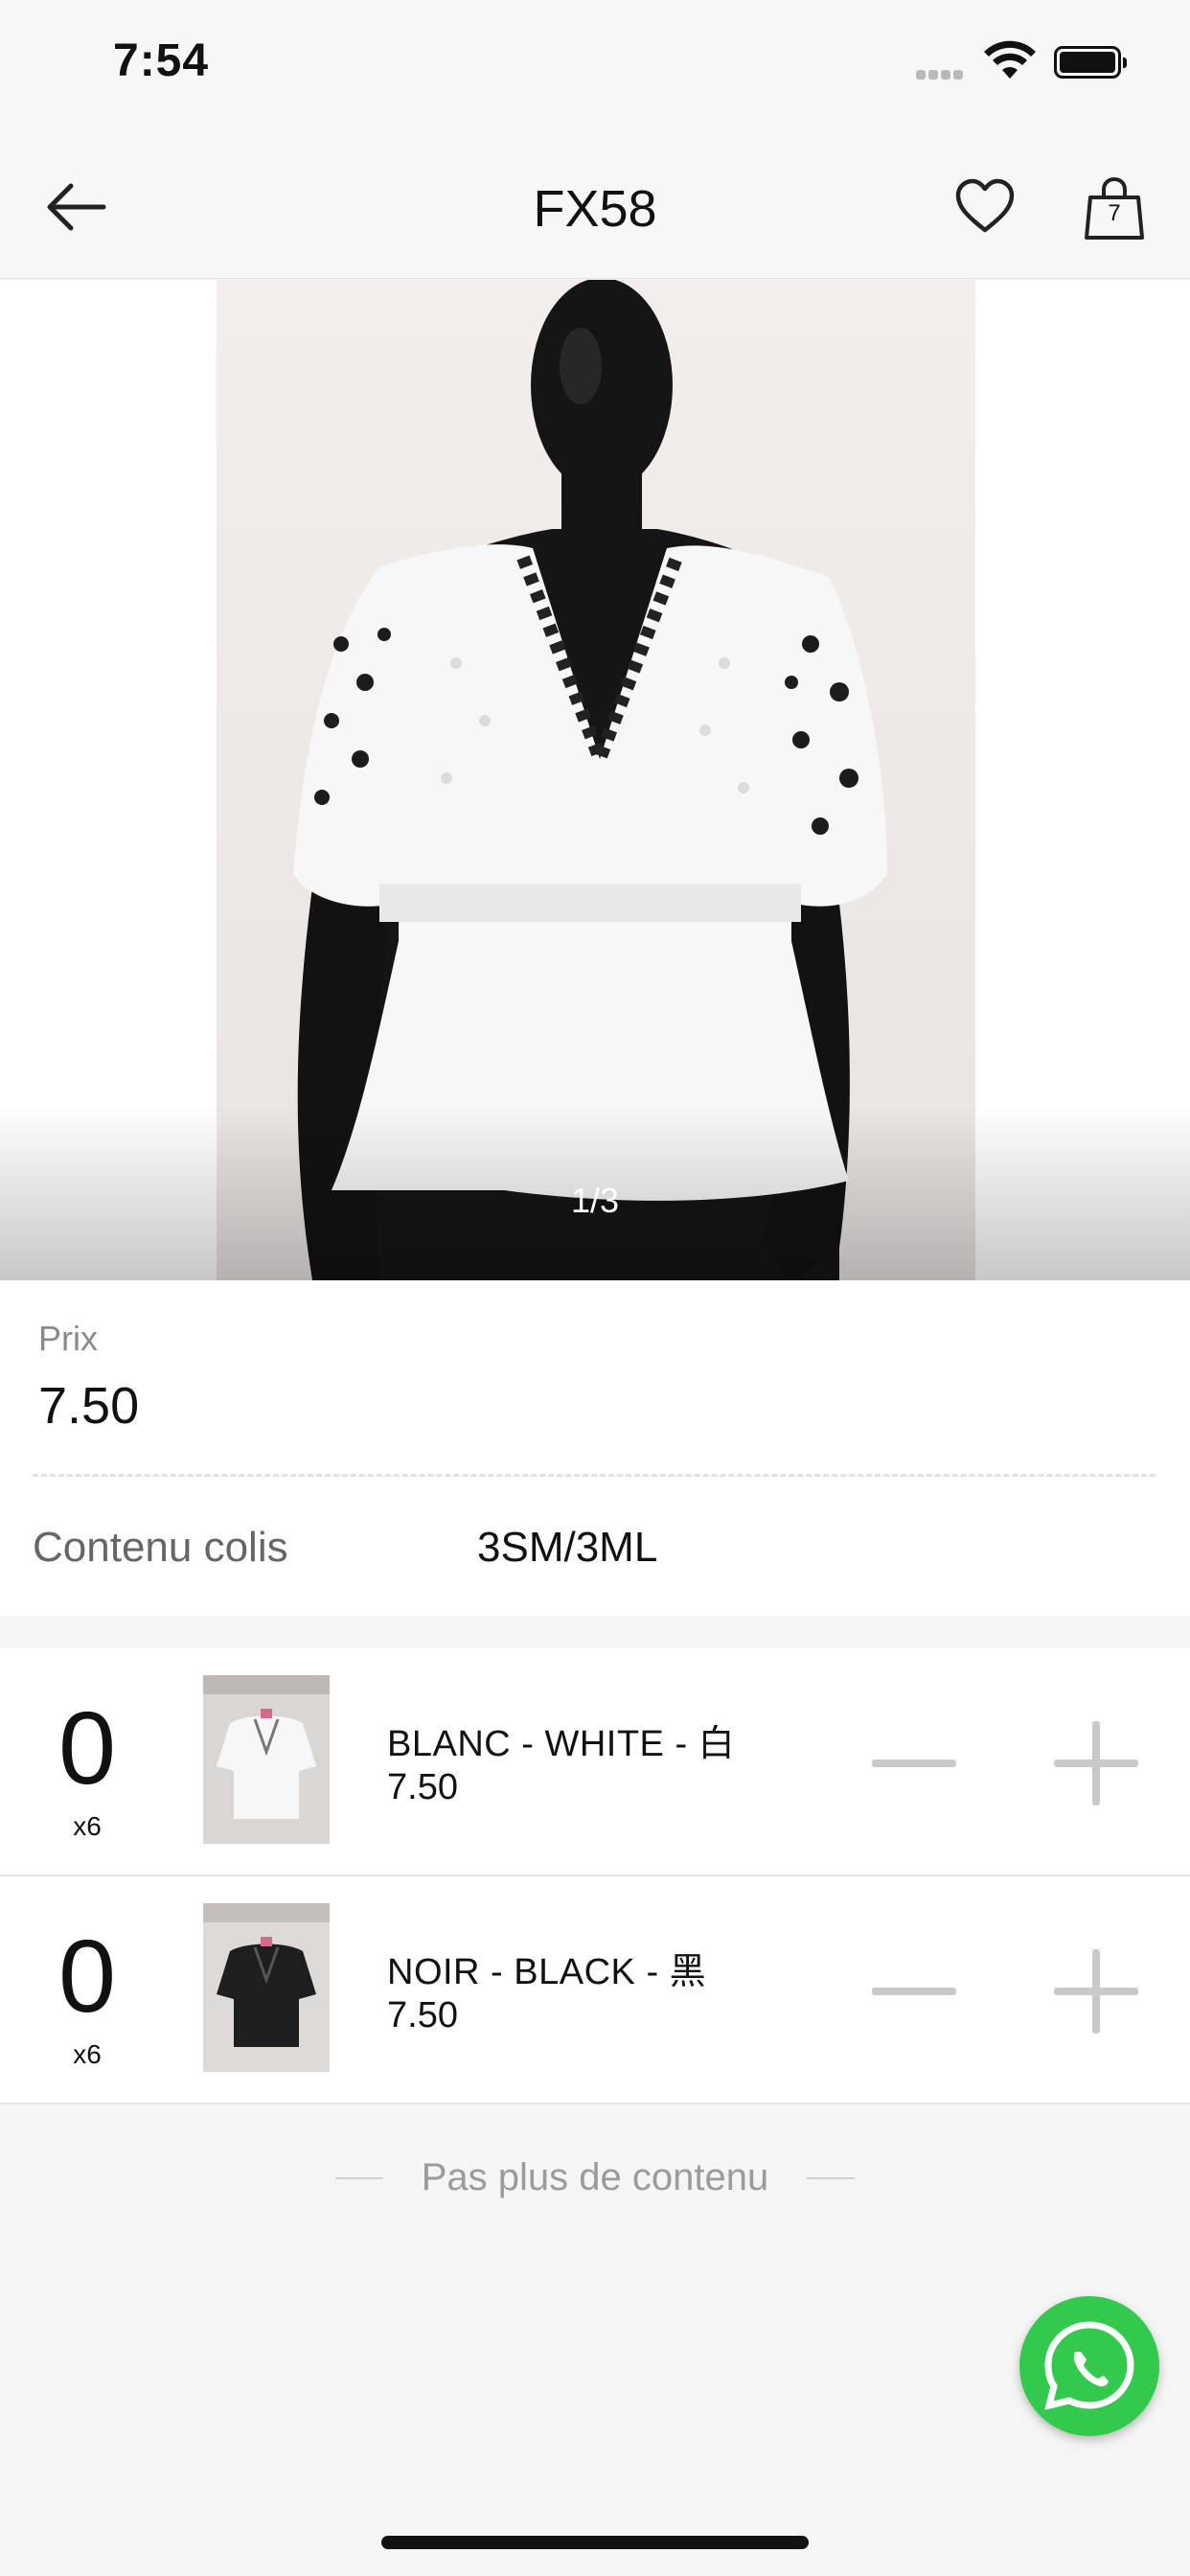 This screenshot has width=1190, height=2576. What do you see at coordinates (595, 2177) in the screenshot?
I see `end-of-content-text: Pas plus de contenu` at bounding box center [595, 2177].